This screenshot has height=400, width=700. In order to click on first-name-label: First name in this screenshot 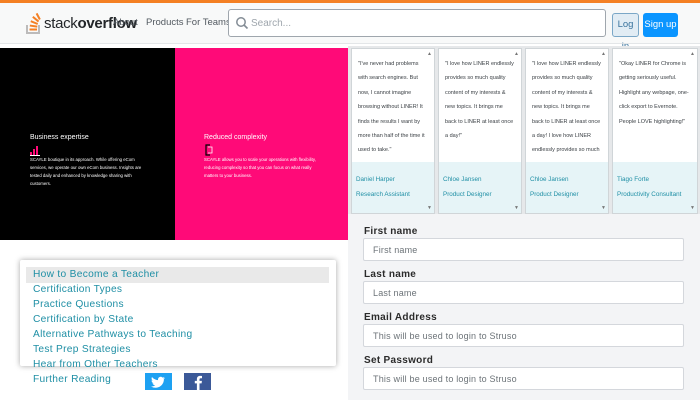, I will do `click(391, 231)`.